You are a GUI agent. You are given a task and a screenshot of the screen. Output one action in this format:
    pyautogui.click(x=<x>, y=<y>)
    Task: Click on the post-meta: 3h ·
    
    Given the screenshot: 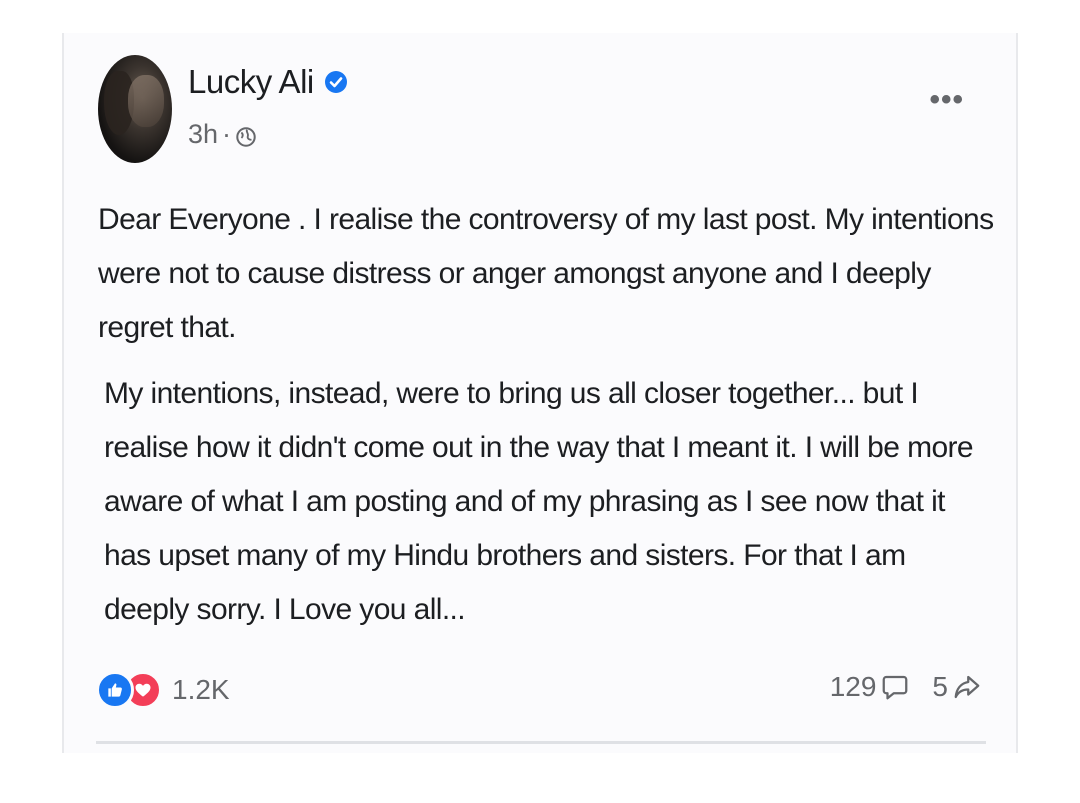 What is the action you would take?
    pyautogui.click(x=222, y=134)
    